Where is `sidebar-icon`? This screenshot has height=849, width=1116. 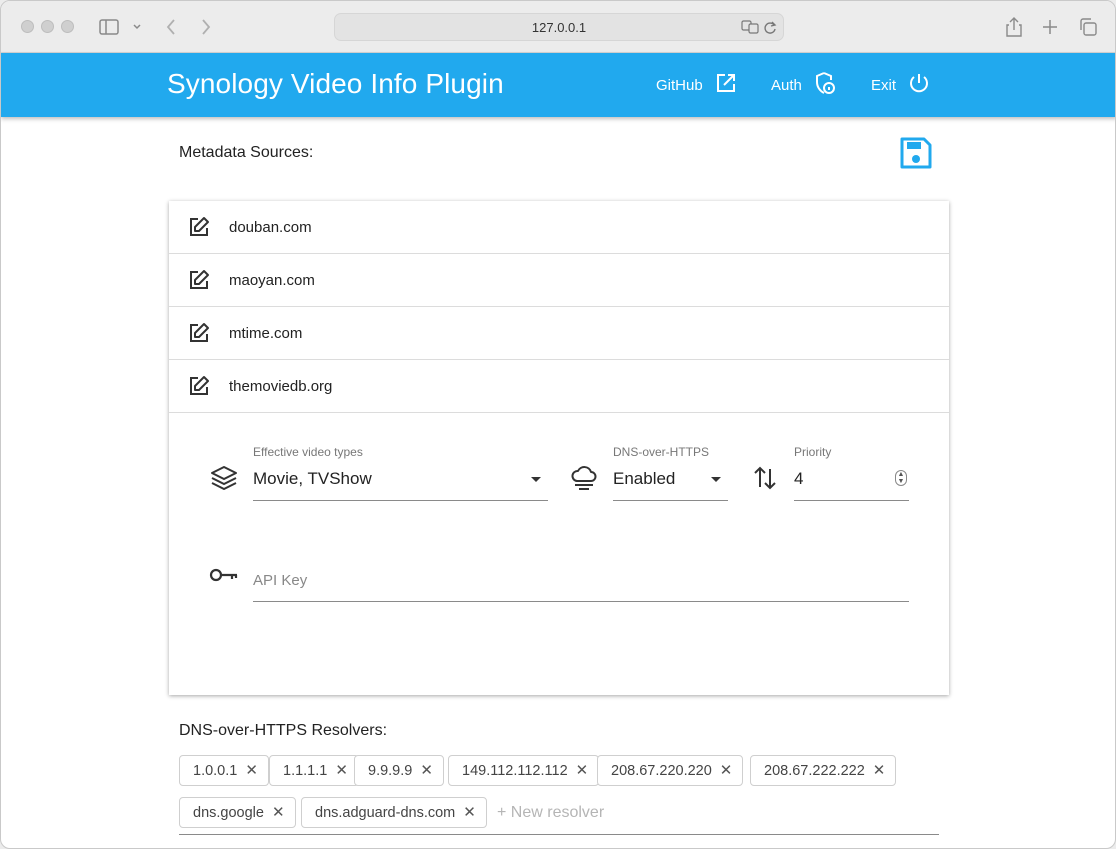
sidebar-icon is located at coordinates (109, 27).